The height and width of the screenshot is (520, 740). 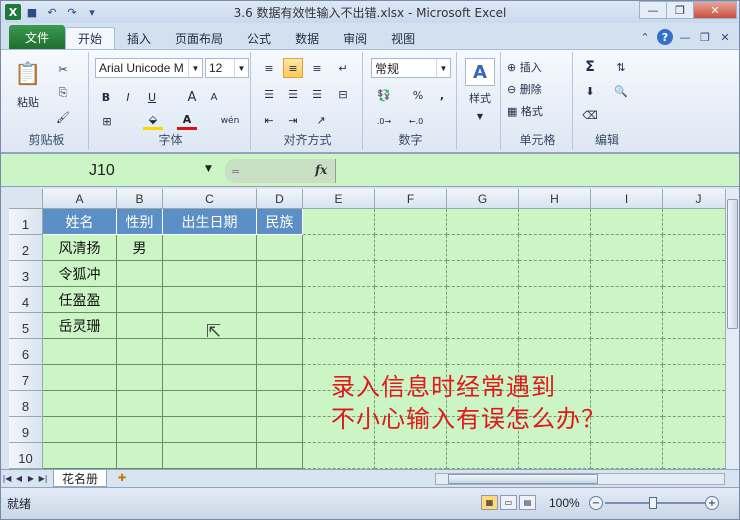 I want to click on table-header-cell: 性别, so click(x=140, y=222).